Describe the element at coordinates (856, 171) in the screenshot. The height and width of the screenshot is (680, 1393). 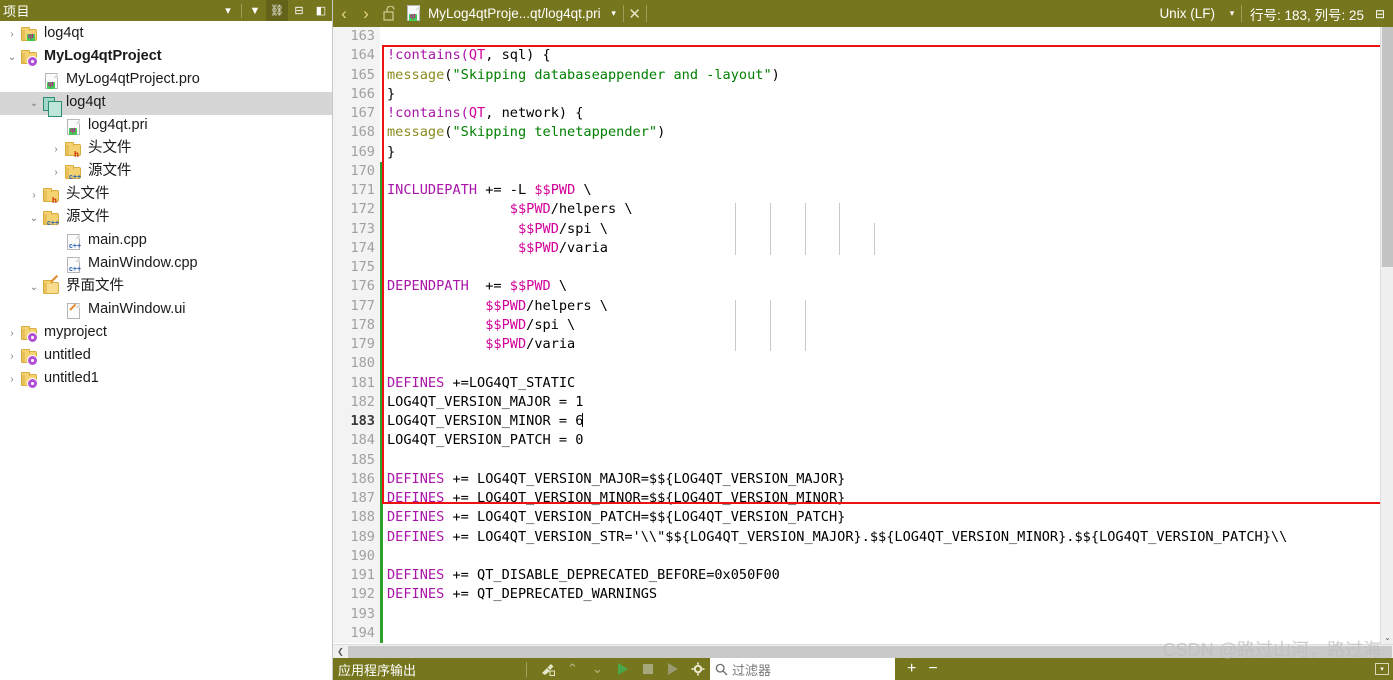
I see `code-line: 170` at that location.